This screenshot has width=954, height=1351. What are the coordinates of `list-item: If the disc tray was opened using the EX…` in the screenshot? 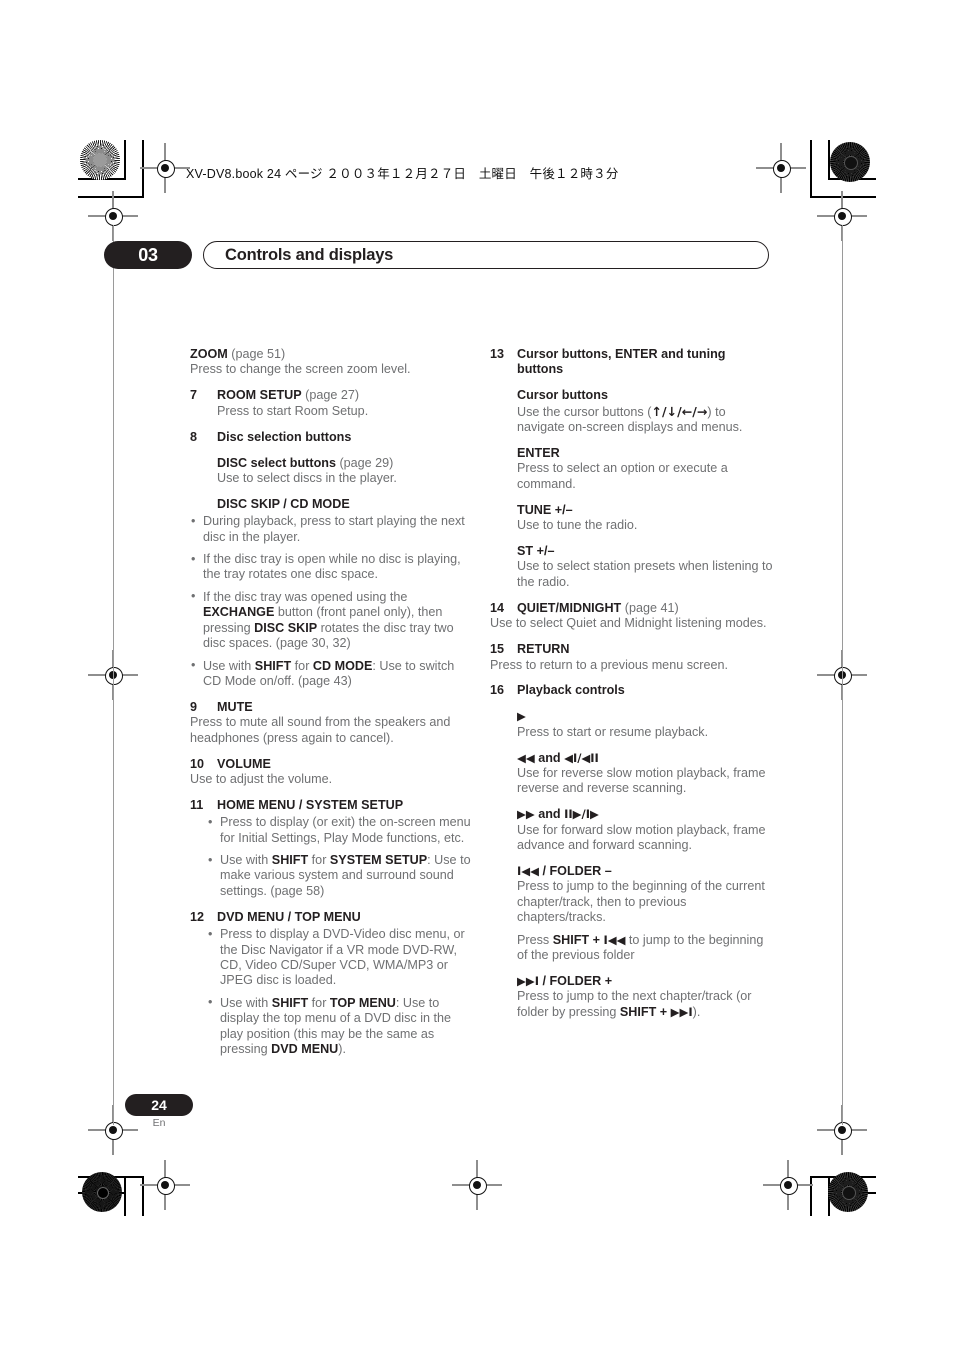 It's located at (331, 620).